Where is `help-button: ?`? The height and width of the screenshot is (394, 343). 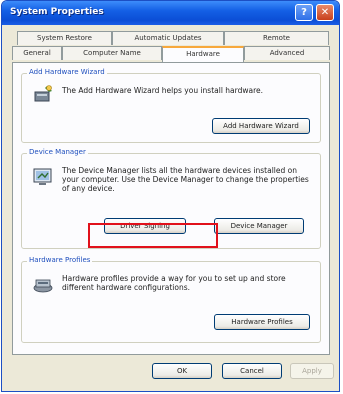
help-button: ? is located at coordinates (304, 12).